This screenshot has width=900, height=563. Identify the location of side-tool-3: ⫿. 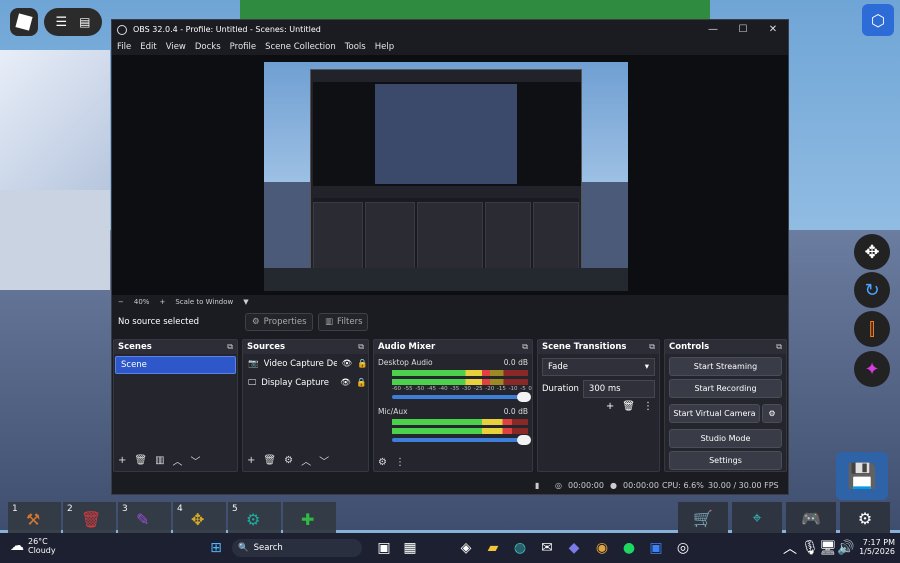
(872, 329).